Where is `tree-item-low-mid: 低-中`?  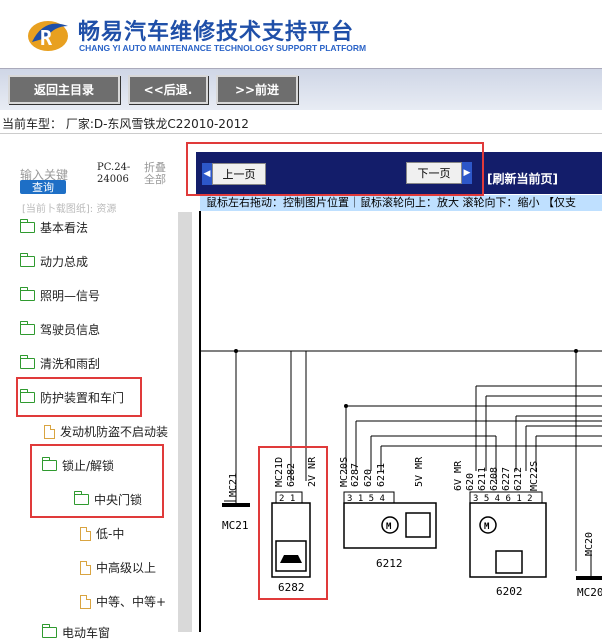
tree-item-low-mid: 低-中 is located at coordinates (102, 533).